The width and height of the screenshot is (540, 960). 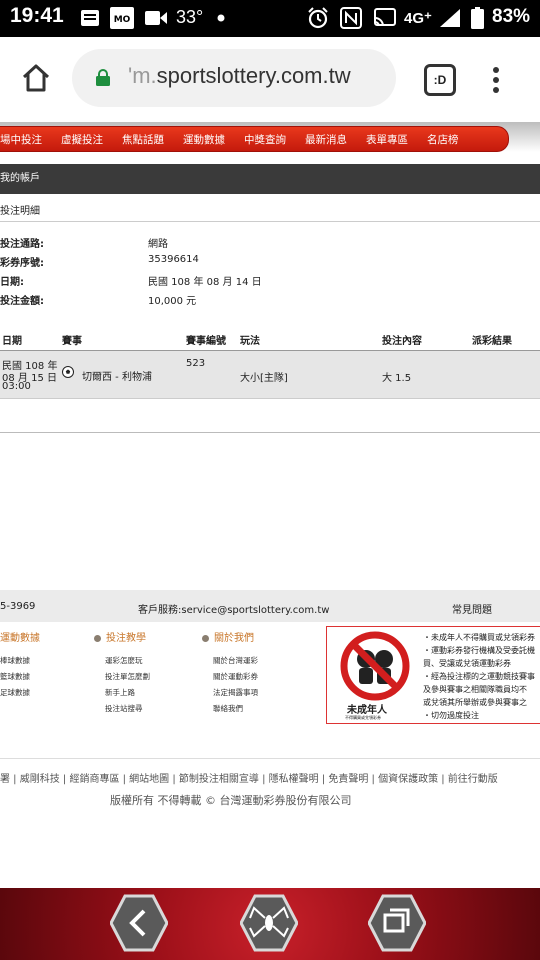 I want to click on clock: 19:41, so click(x=37, y=15).